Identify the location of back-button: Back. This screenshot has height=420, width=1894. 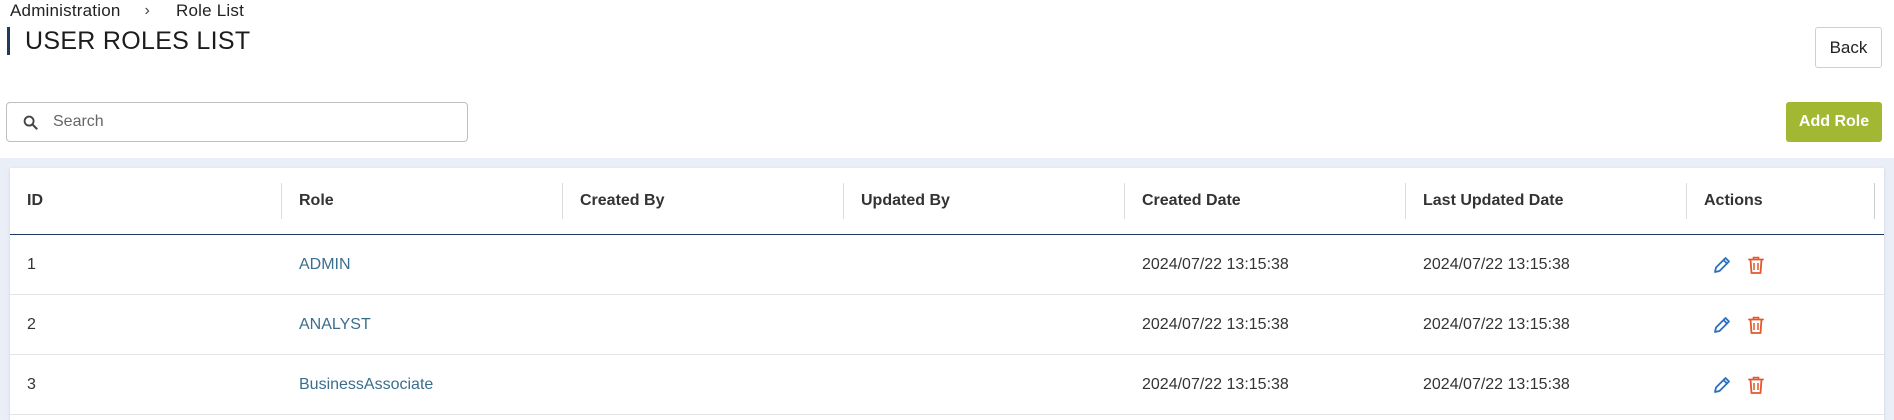
(1848, 47).